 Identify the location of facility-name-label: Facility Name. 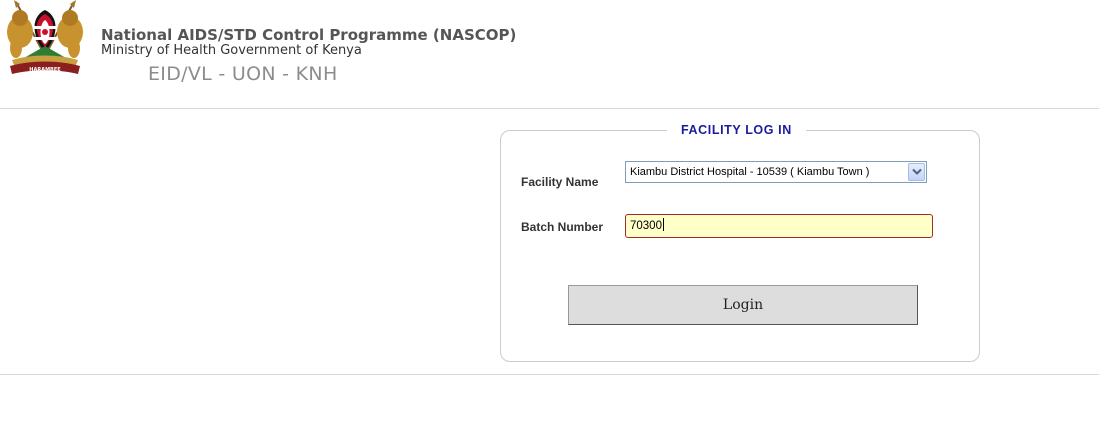
(560, 182).